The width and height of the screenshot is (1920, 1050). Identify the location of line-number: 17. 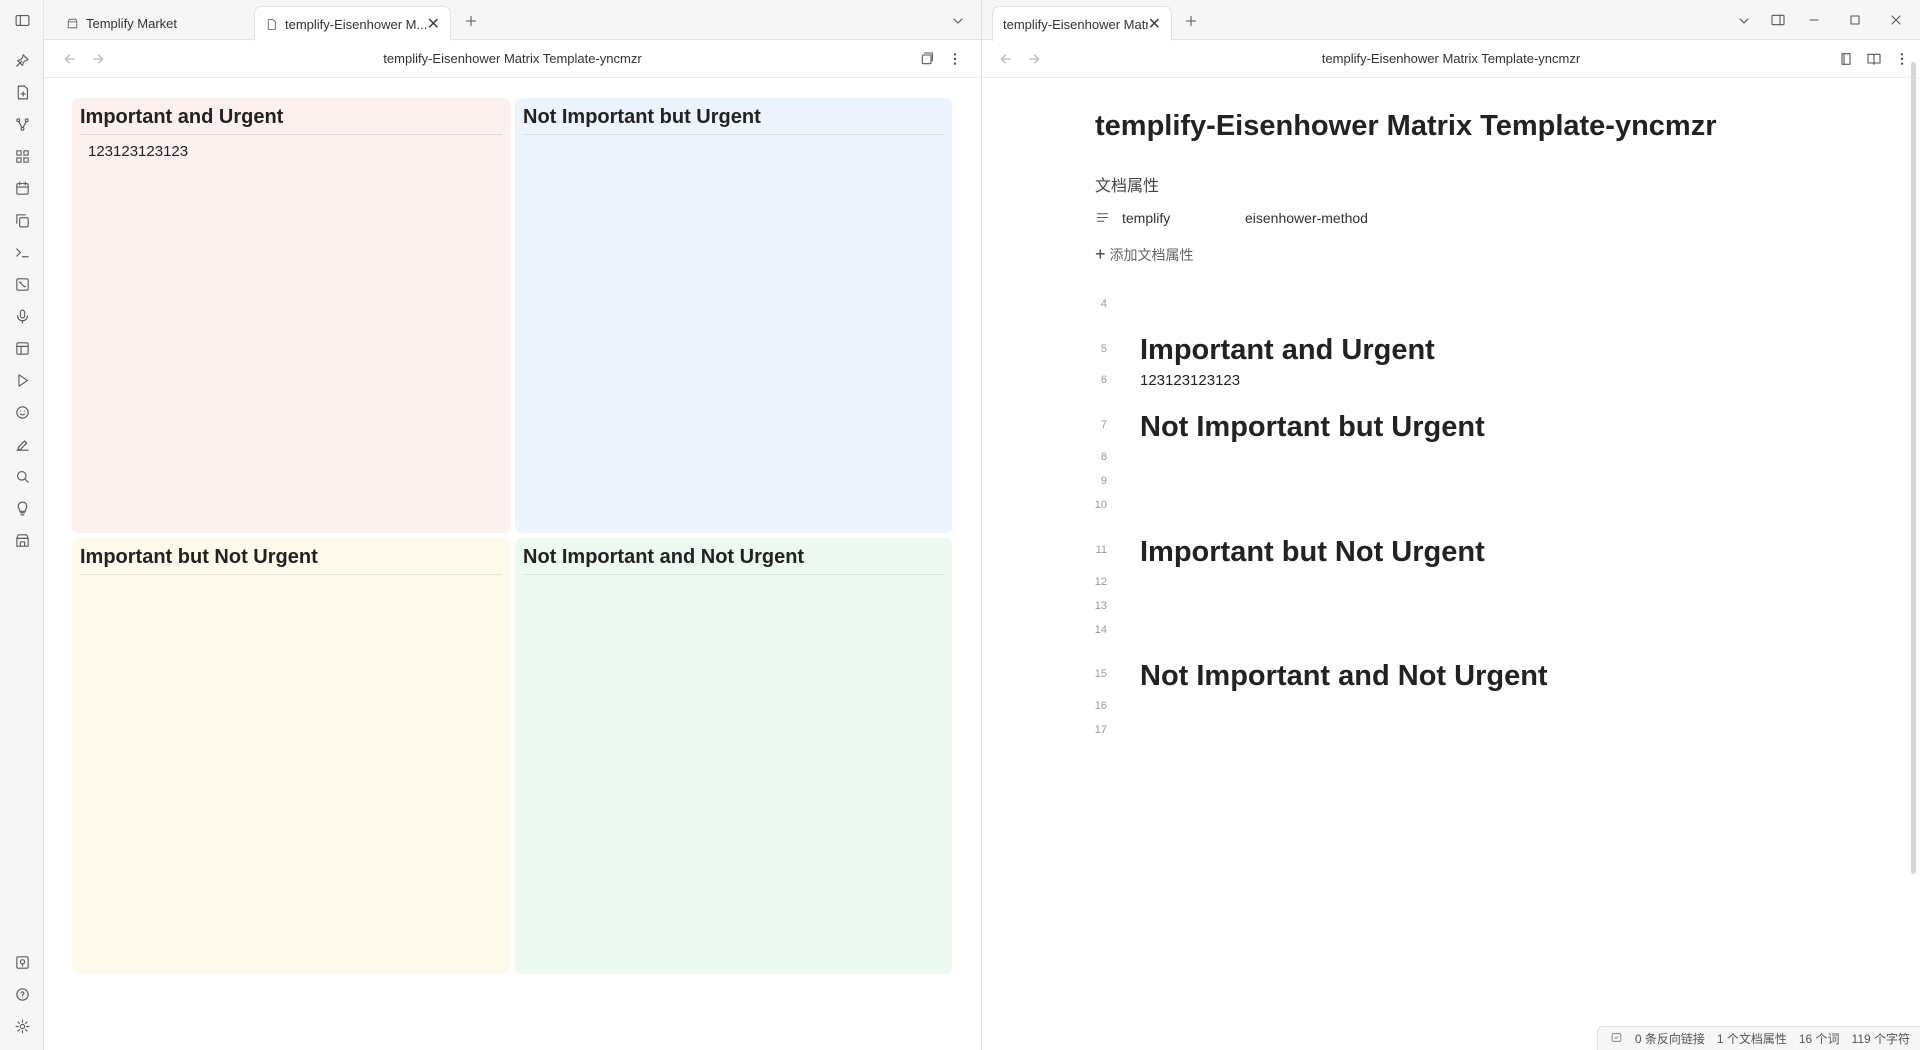
(1100, 730).